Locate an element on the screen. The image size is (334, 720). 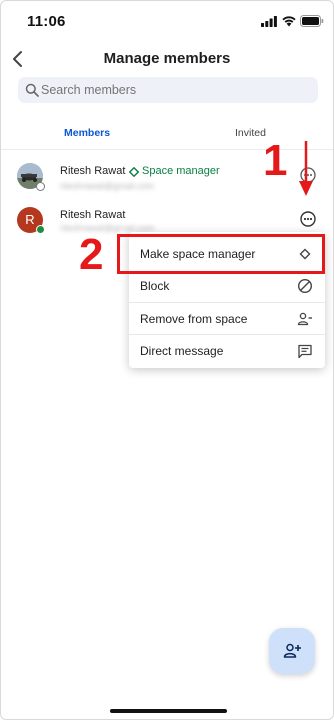
menu-item-remove-from-space: Remove from space is located at coordinates (227, 319).